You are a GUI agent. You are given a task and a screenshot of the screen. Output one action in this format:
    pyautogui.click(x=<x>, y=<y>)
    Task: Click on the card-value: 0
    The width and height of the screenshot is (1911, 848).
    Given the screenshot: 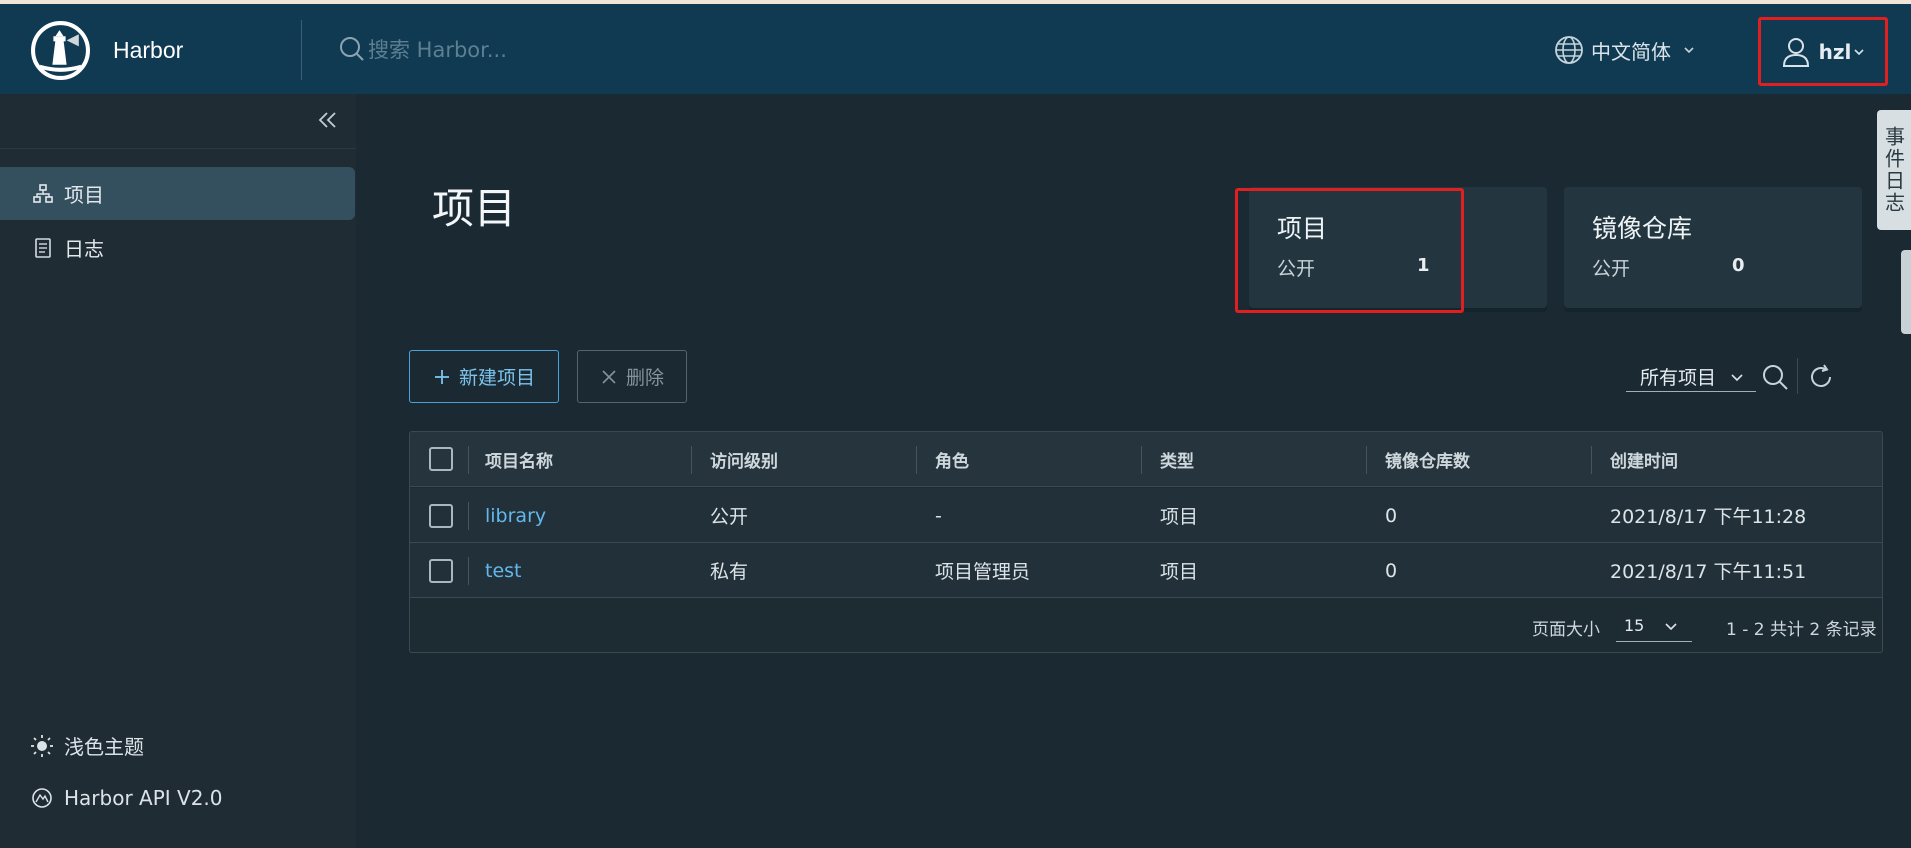 What is the action you would take?
    pyautogui.click(x=1738, y=265)
    